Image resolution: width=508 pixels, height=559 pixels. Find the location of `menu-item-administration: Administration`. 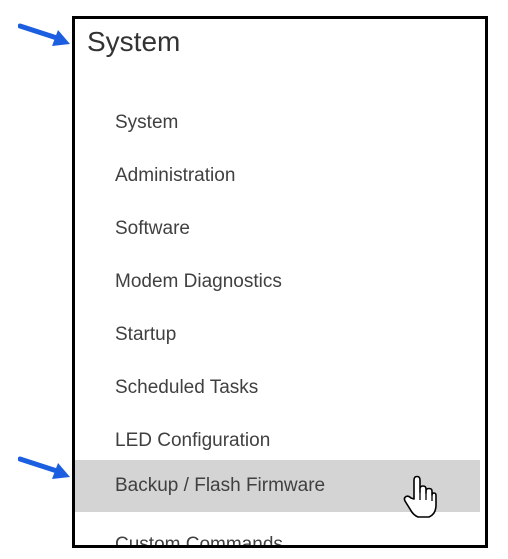

menu-item-administration: Administration is located at coordinates (277, 176).